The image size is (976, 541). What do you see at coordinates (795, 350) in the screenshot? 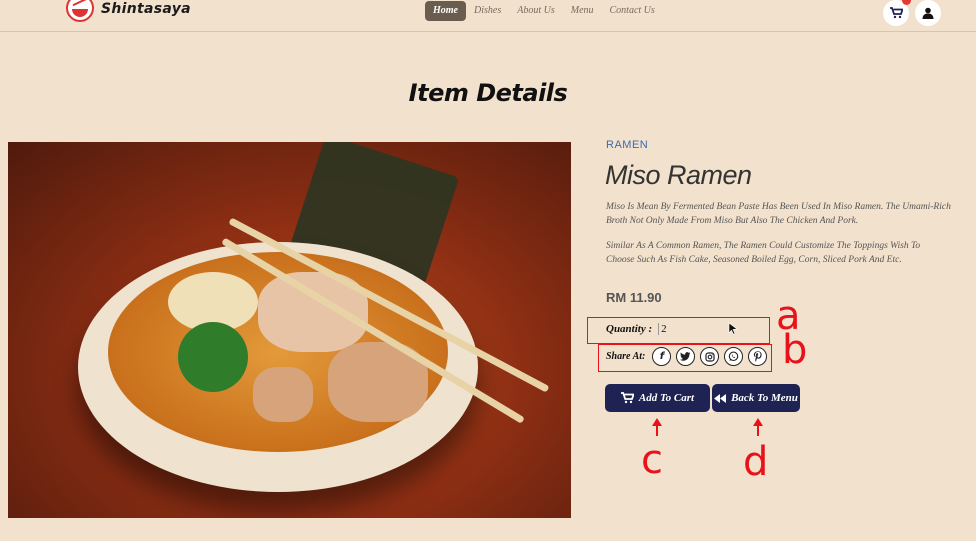
I see `annotation-label-b: b` at bounding box center [795, 350].